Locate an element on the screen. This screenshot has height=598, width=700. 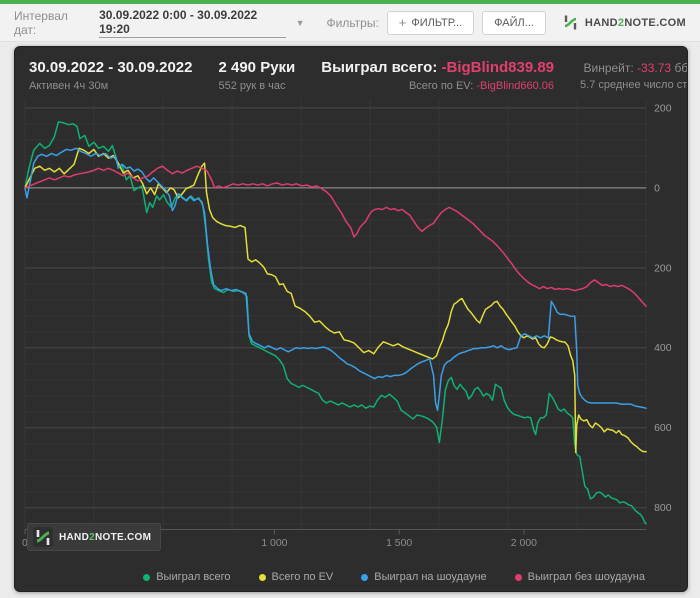
filters-label: Фильтры: is located at coordinates (352, 22).